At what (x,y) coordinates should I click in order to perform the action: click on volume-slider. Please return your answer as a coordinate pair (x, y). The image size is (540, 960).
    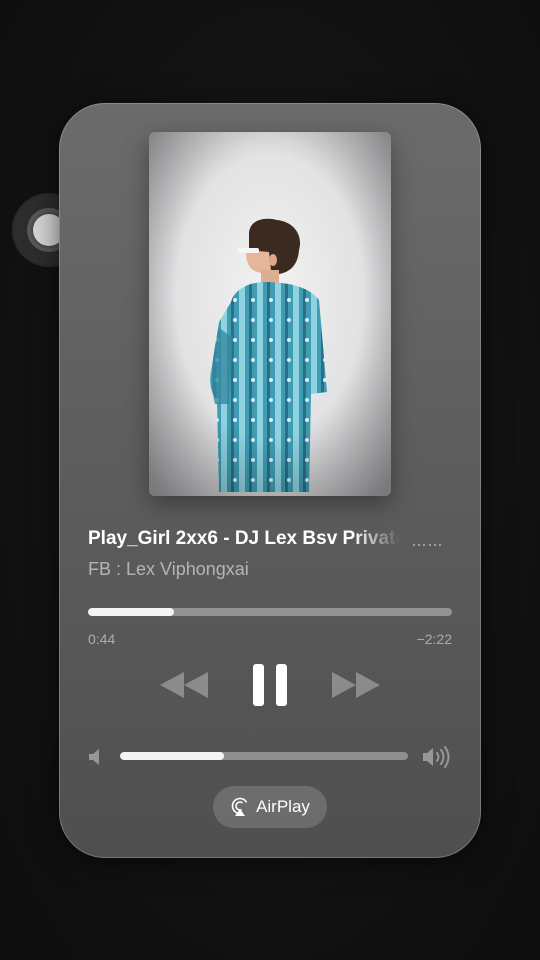
    Looking at the image, I should click on (264, 756).